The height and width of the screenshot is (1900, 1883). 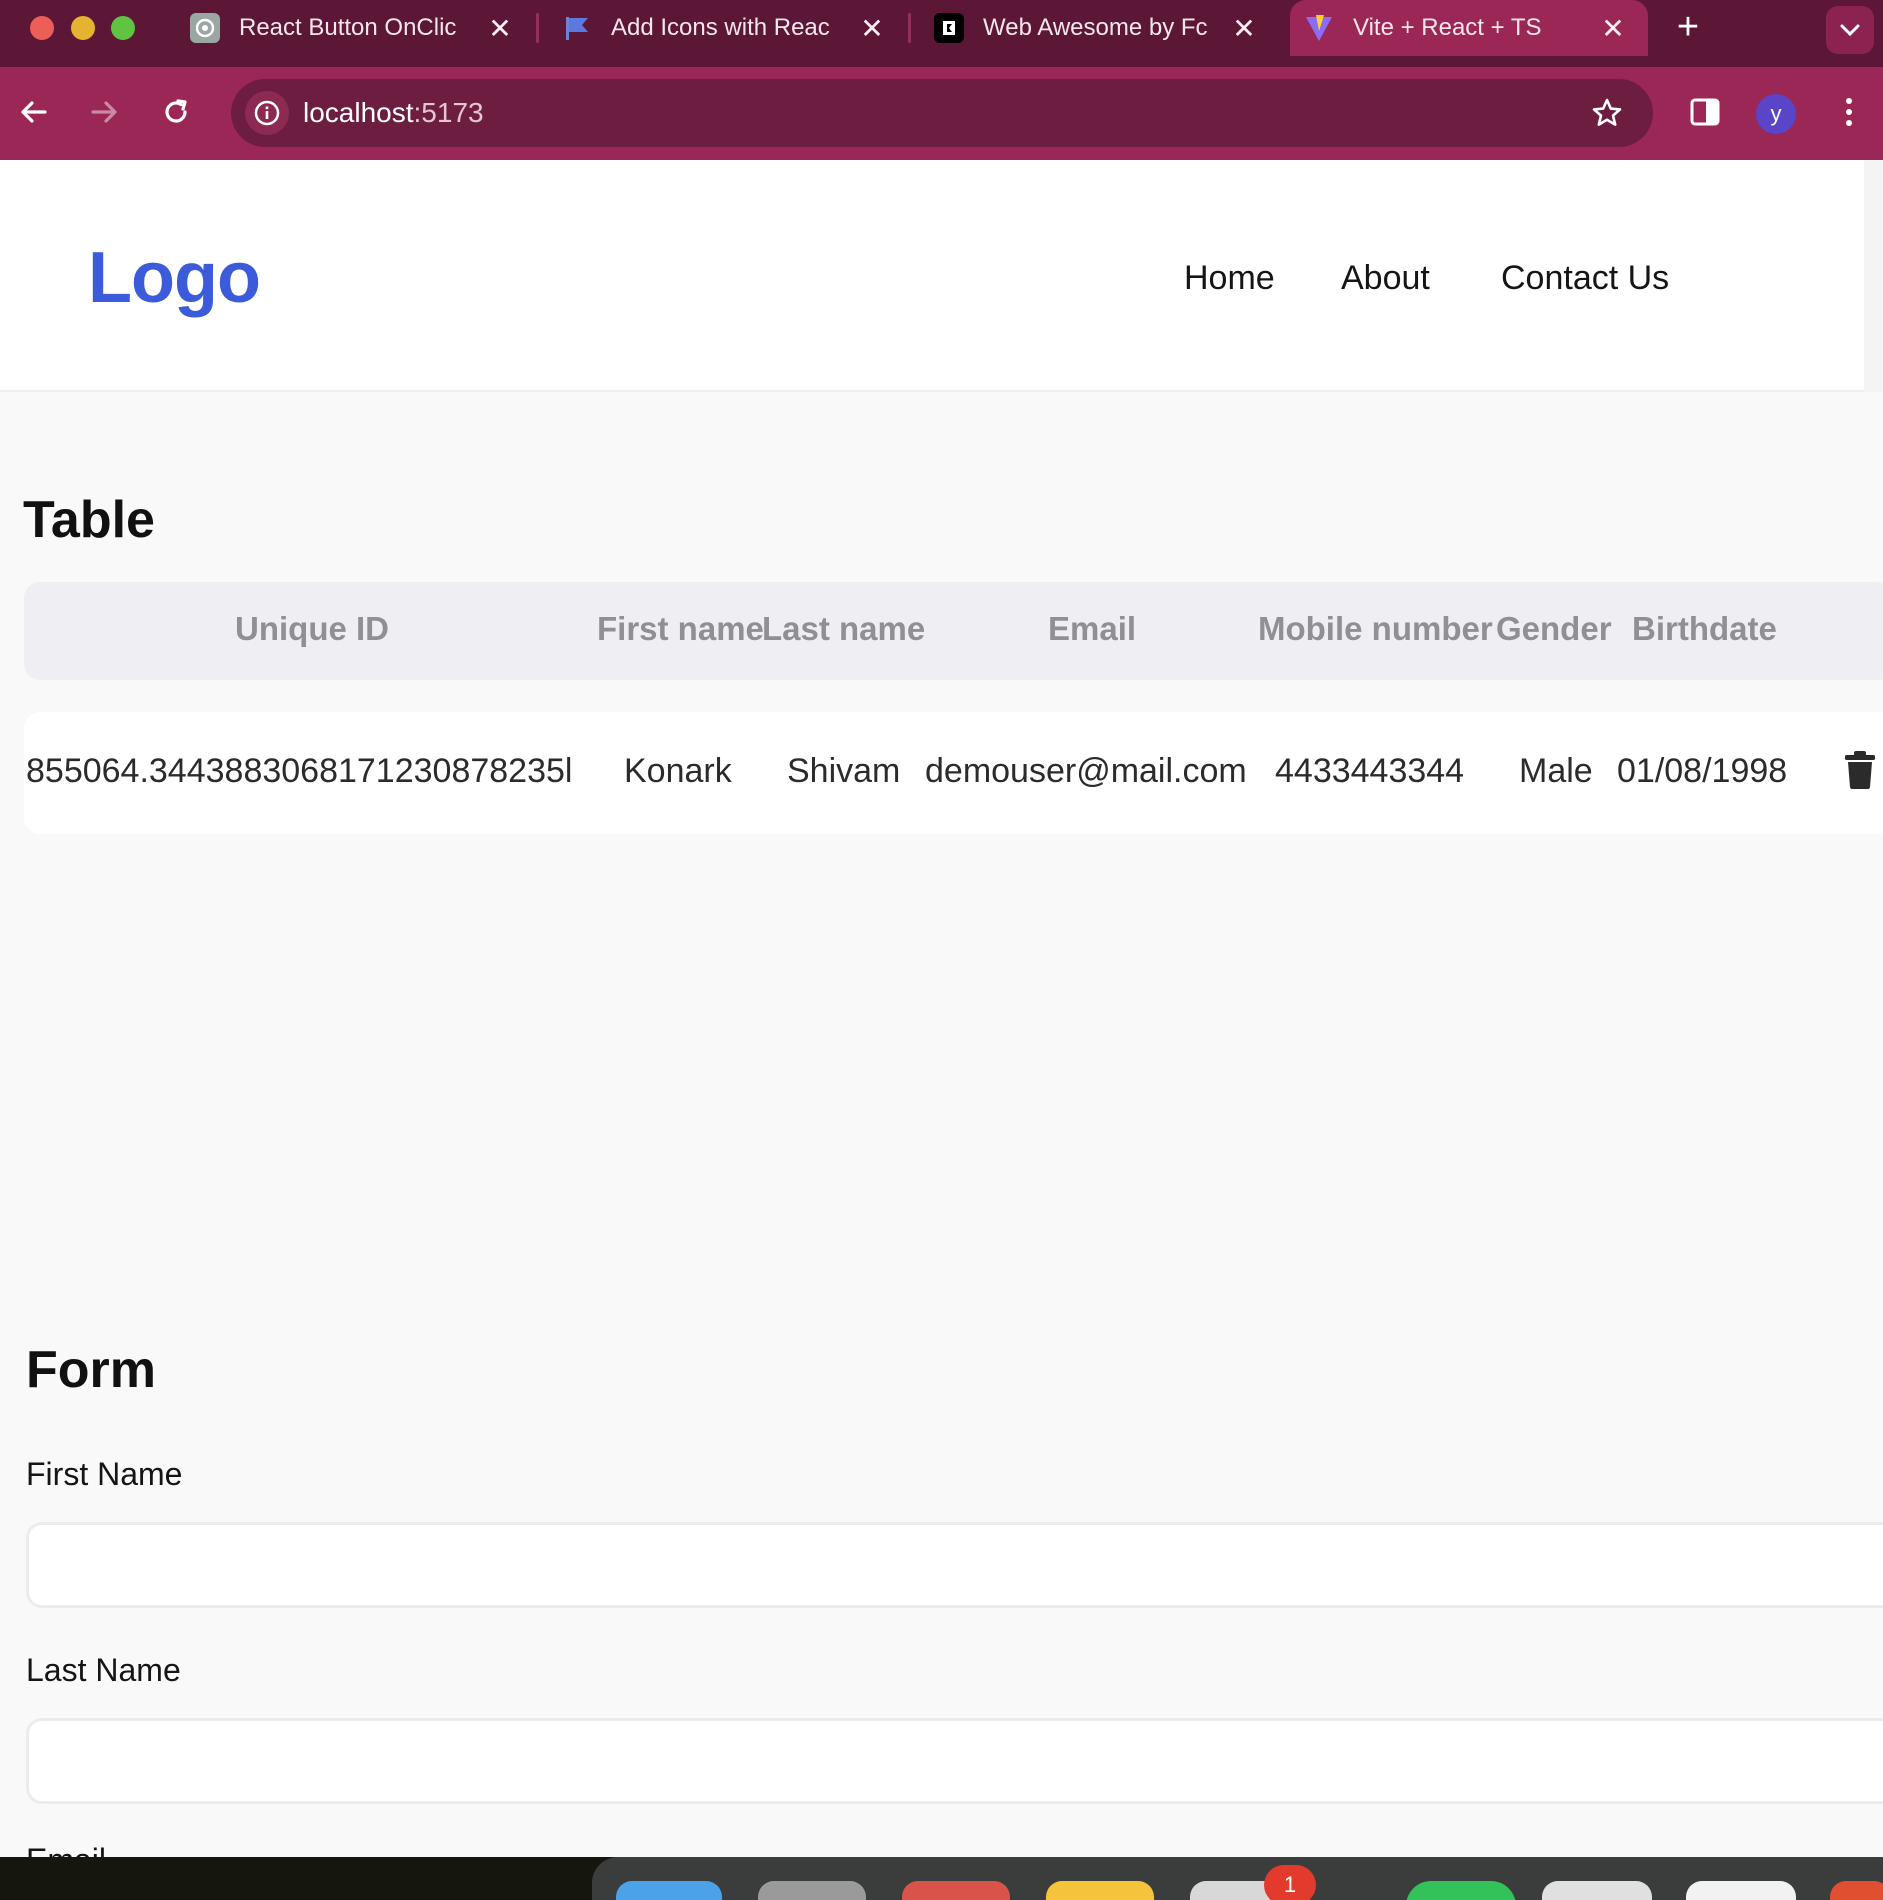 I want to click on arrow-left-icon, so click(x=34, y=112).